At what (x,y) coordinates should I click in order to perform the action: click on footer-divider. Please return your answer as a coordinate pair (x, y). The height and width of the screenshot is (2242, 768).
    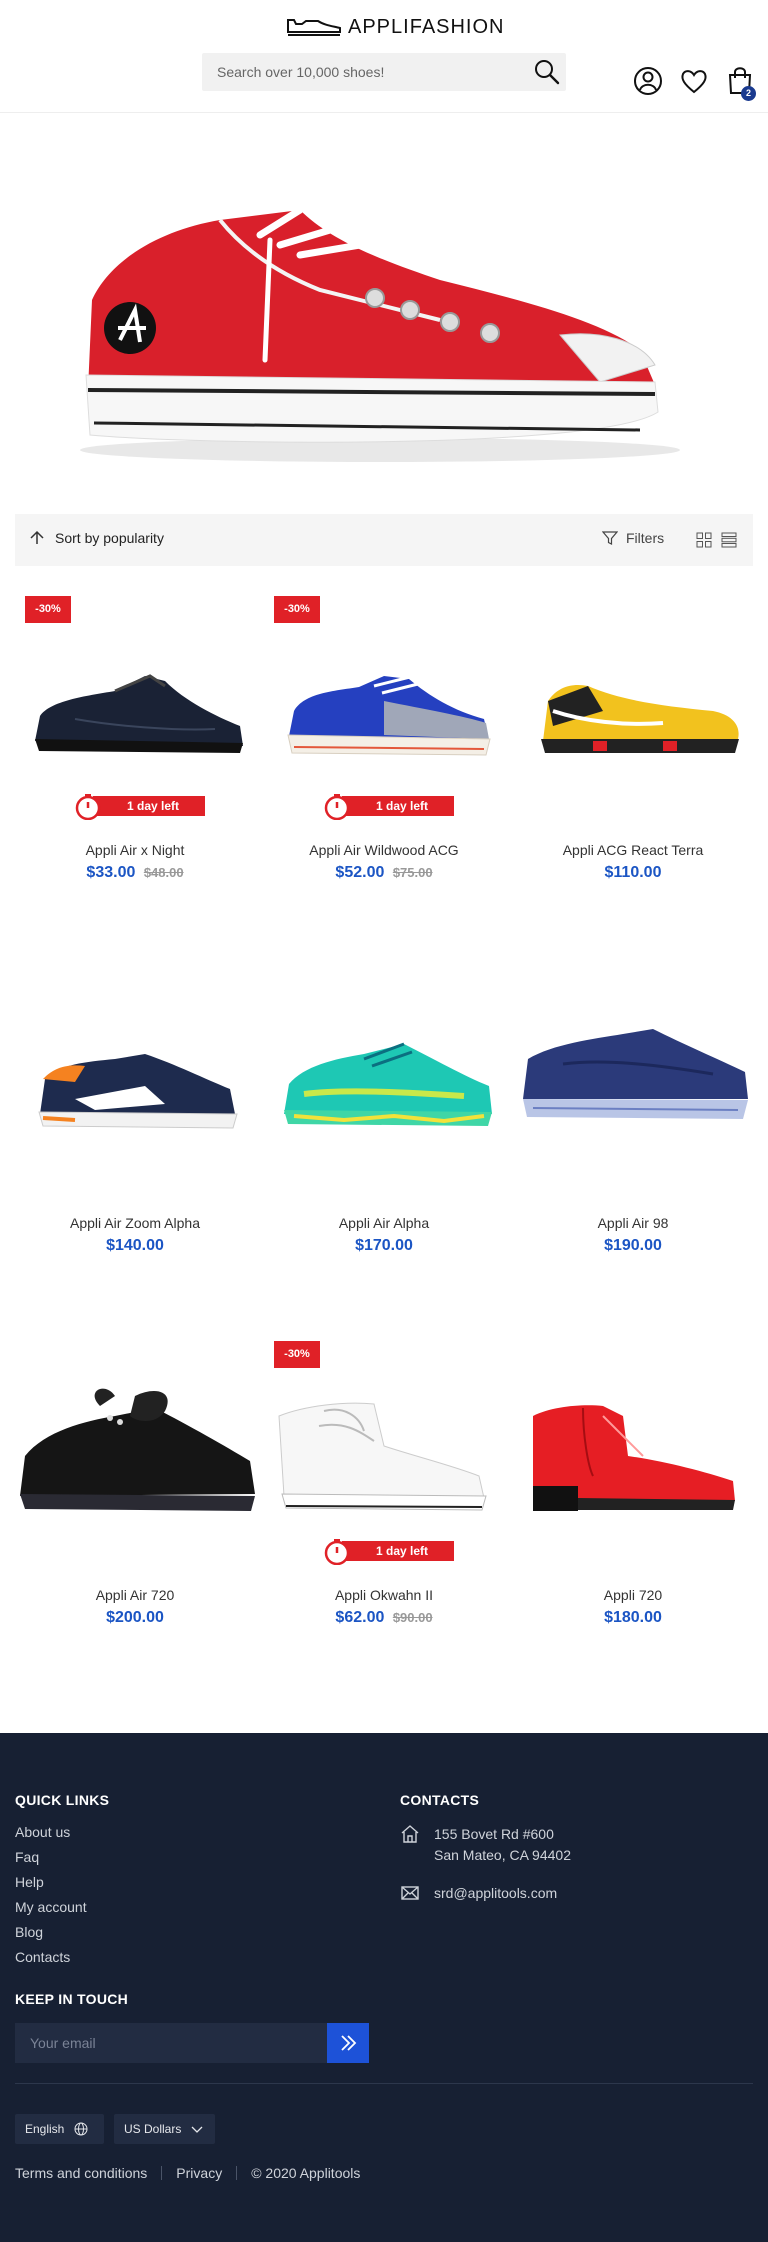
    Looking at the image, I should click on (384, 2083).